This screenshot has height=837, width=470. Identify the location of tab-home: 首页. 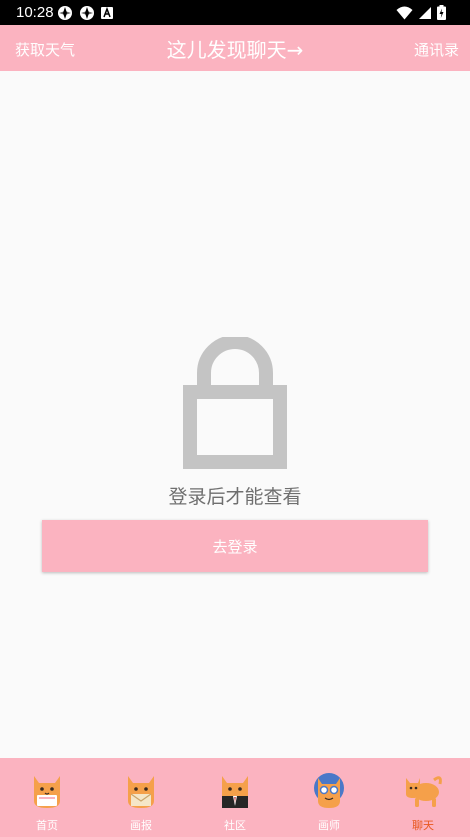
(47, 797).